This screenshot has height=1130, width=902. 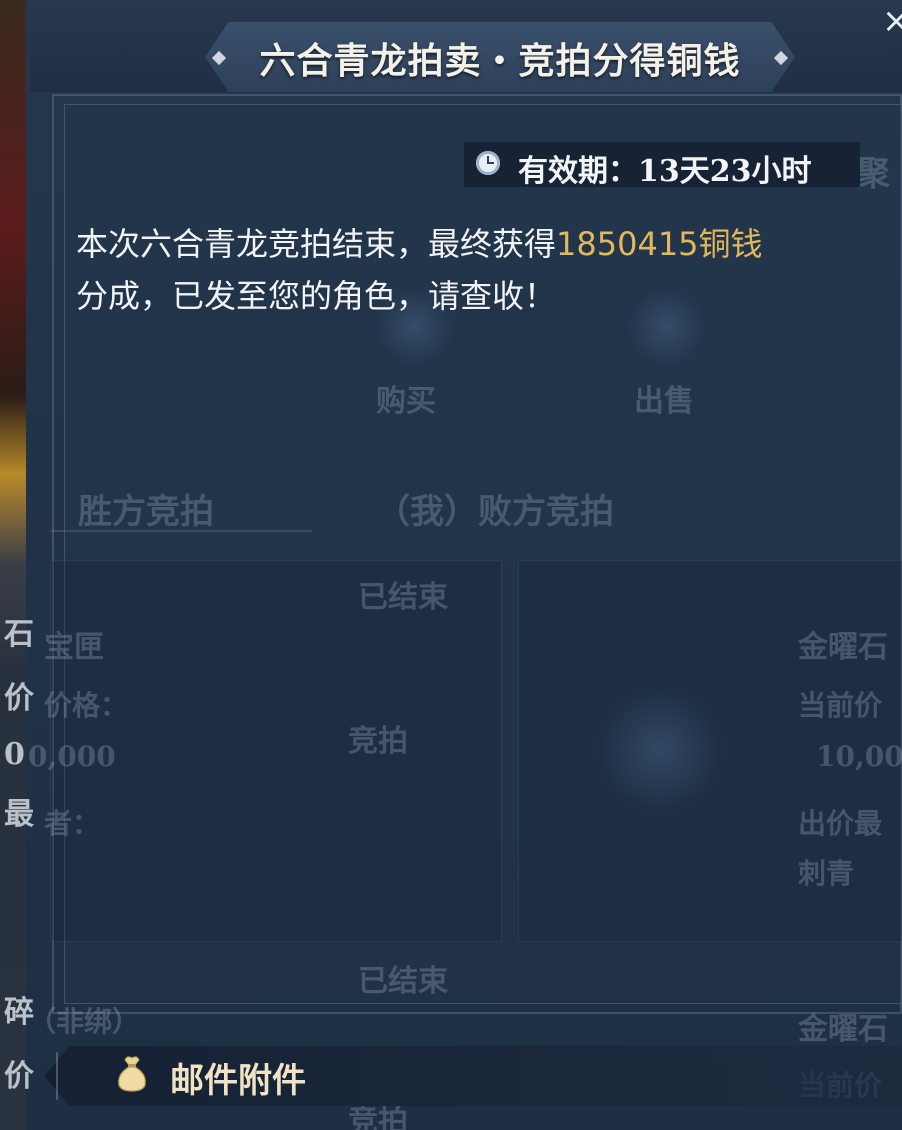 What do you see at coordinates (19, 634) in the screenshot?
I see `bg-fragment: 石` at bounding box center [19, 634].